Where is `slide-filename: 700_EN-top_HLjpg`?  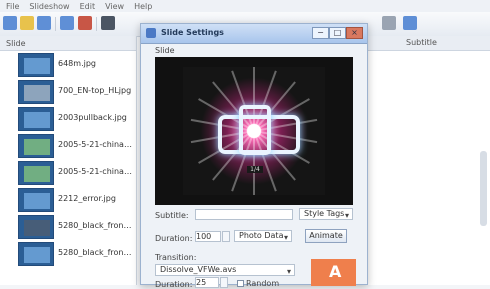
slide-filename: 700_EN-top_HLjpg is located at coordinates (95, 90).